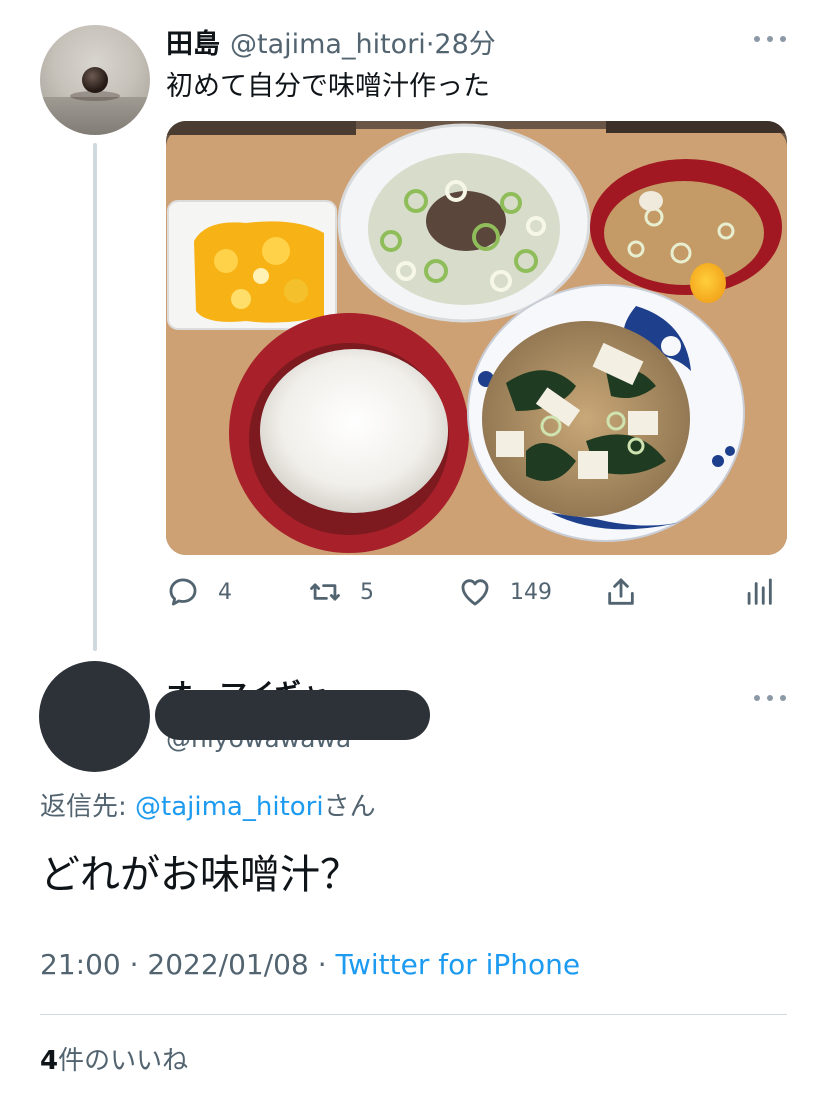  Describe the element at coordinates (95, 397) in the screenshot. I see `thread-line` at that location.